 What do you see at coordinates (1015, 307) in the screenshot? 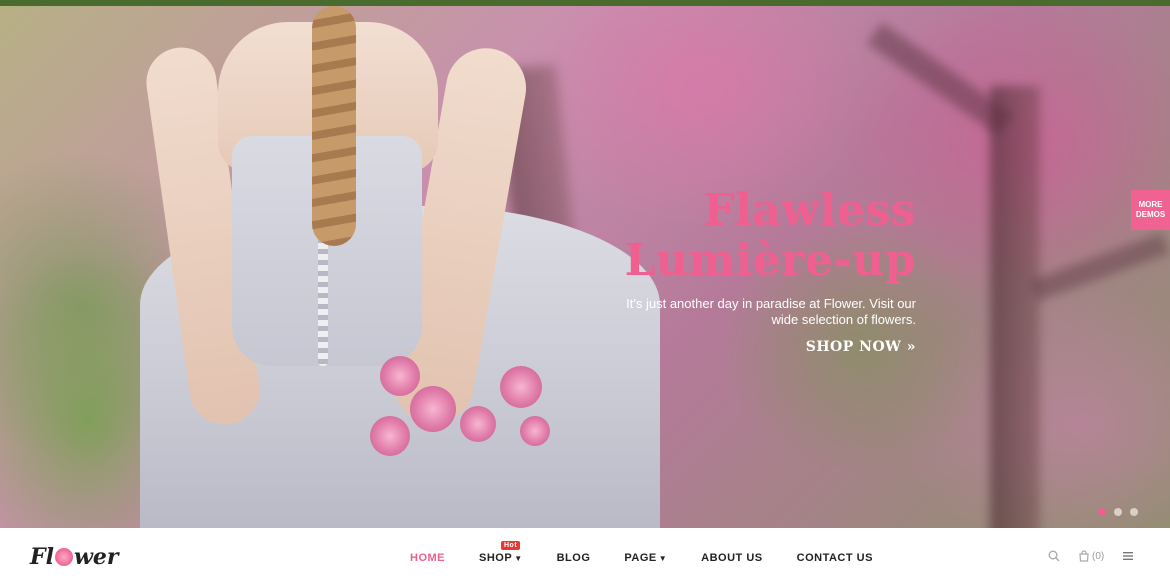
I see `tree-trunk` at bounding box center [1015, 307].